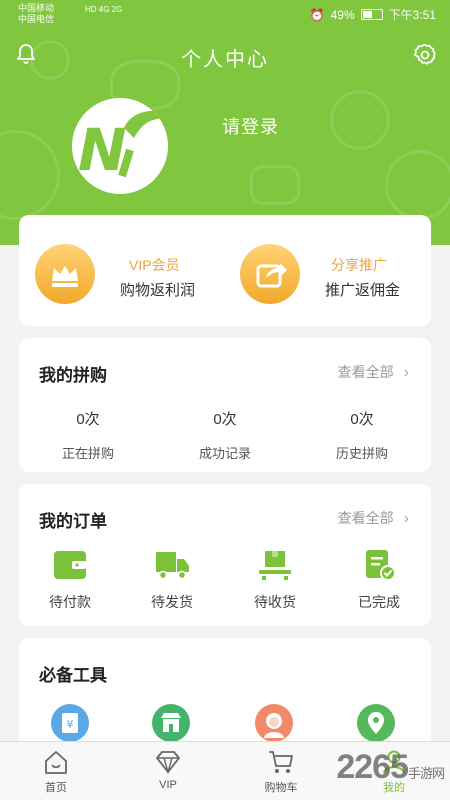  I want to click on gear-icon, so click(425, 55).